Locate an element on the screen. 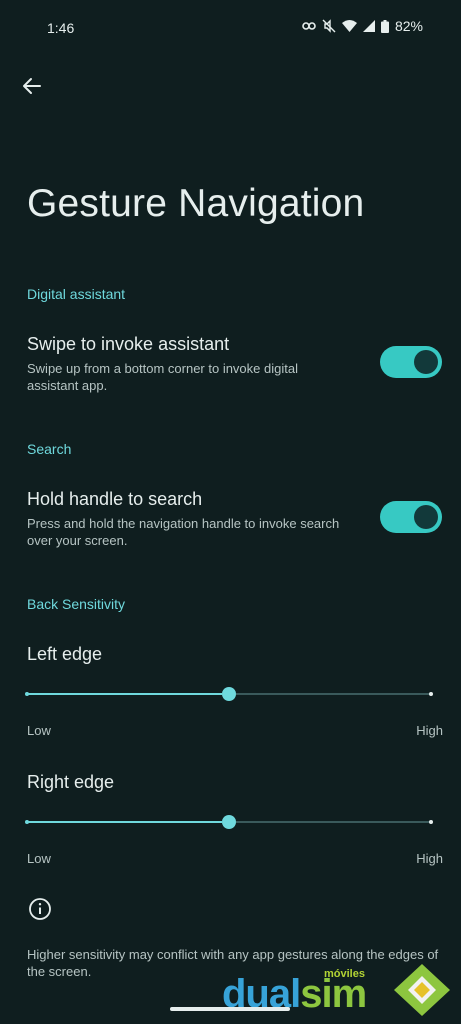  navigation-handle is located at coordinates (230, 1009).